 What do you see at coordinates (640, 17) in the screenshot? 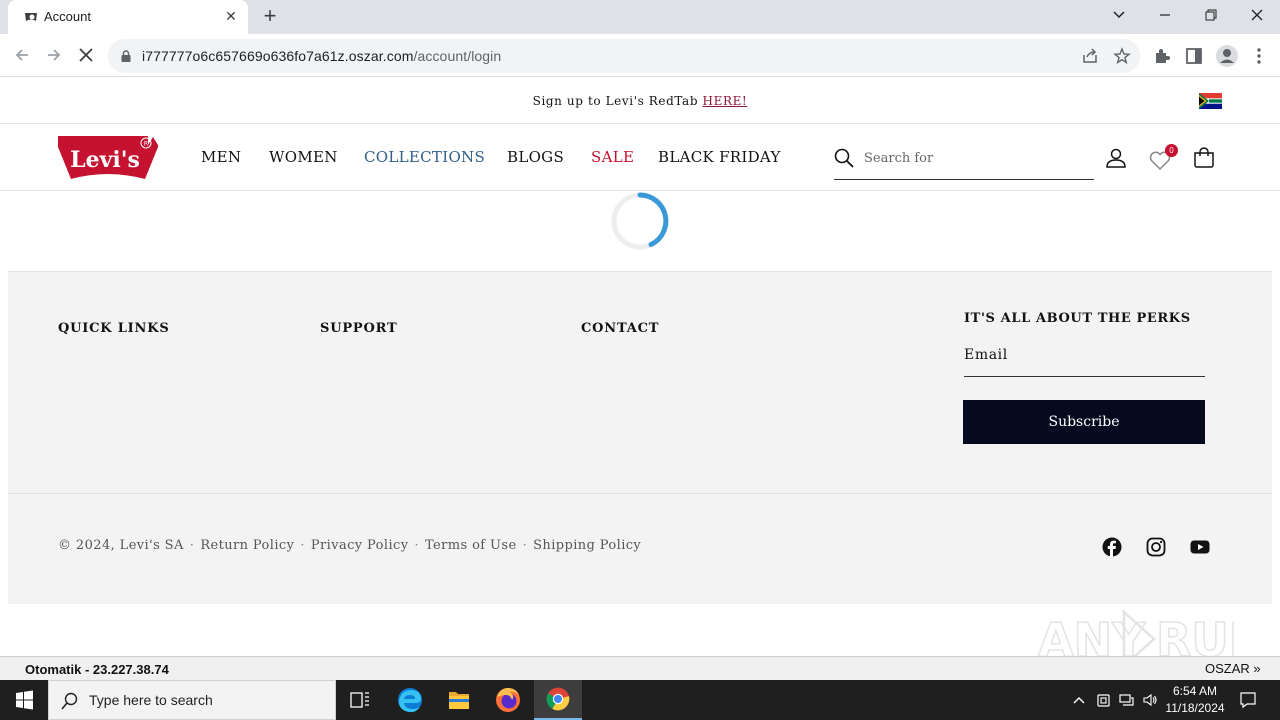
I see `browser-tab-strip: Account ✕ +` at bounding box center [640, 17].